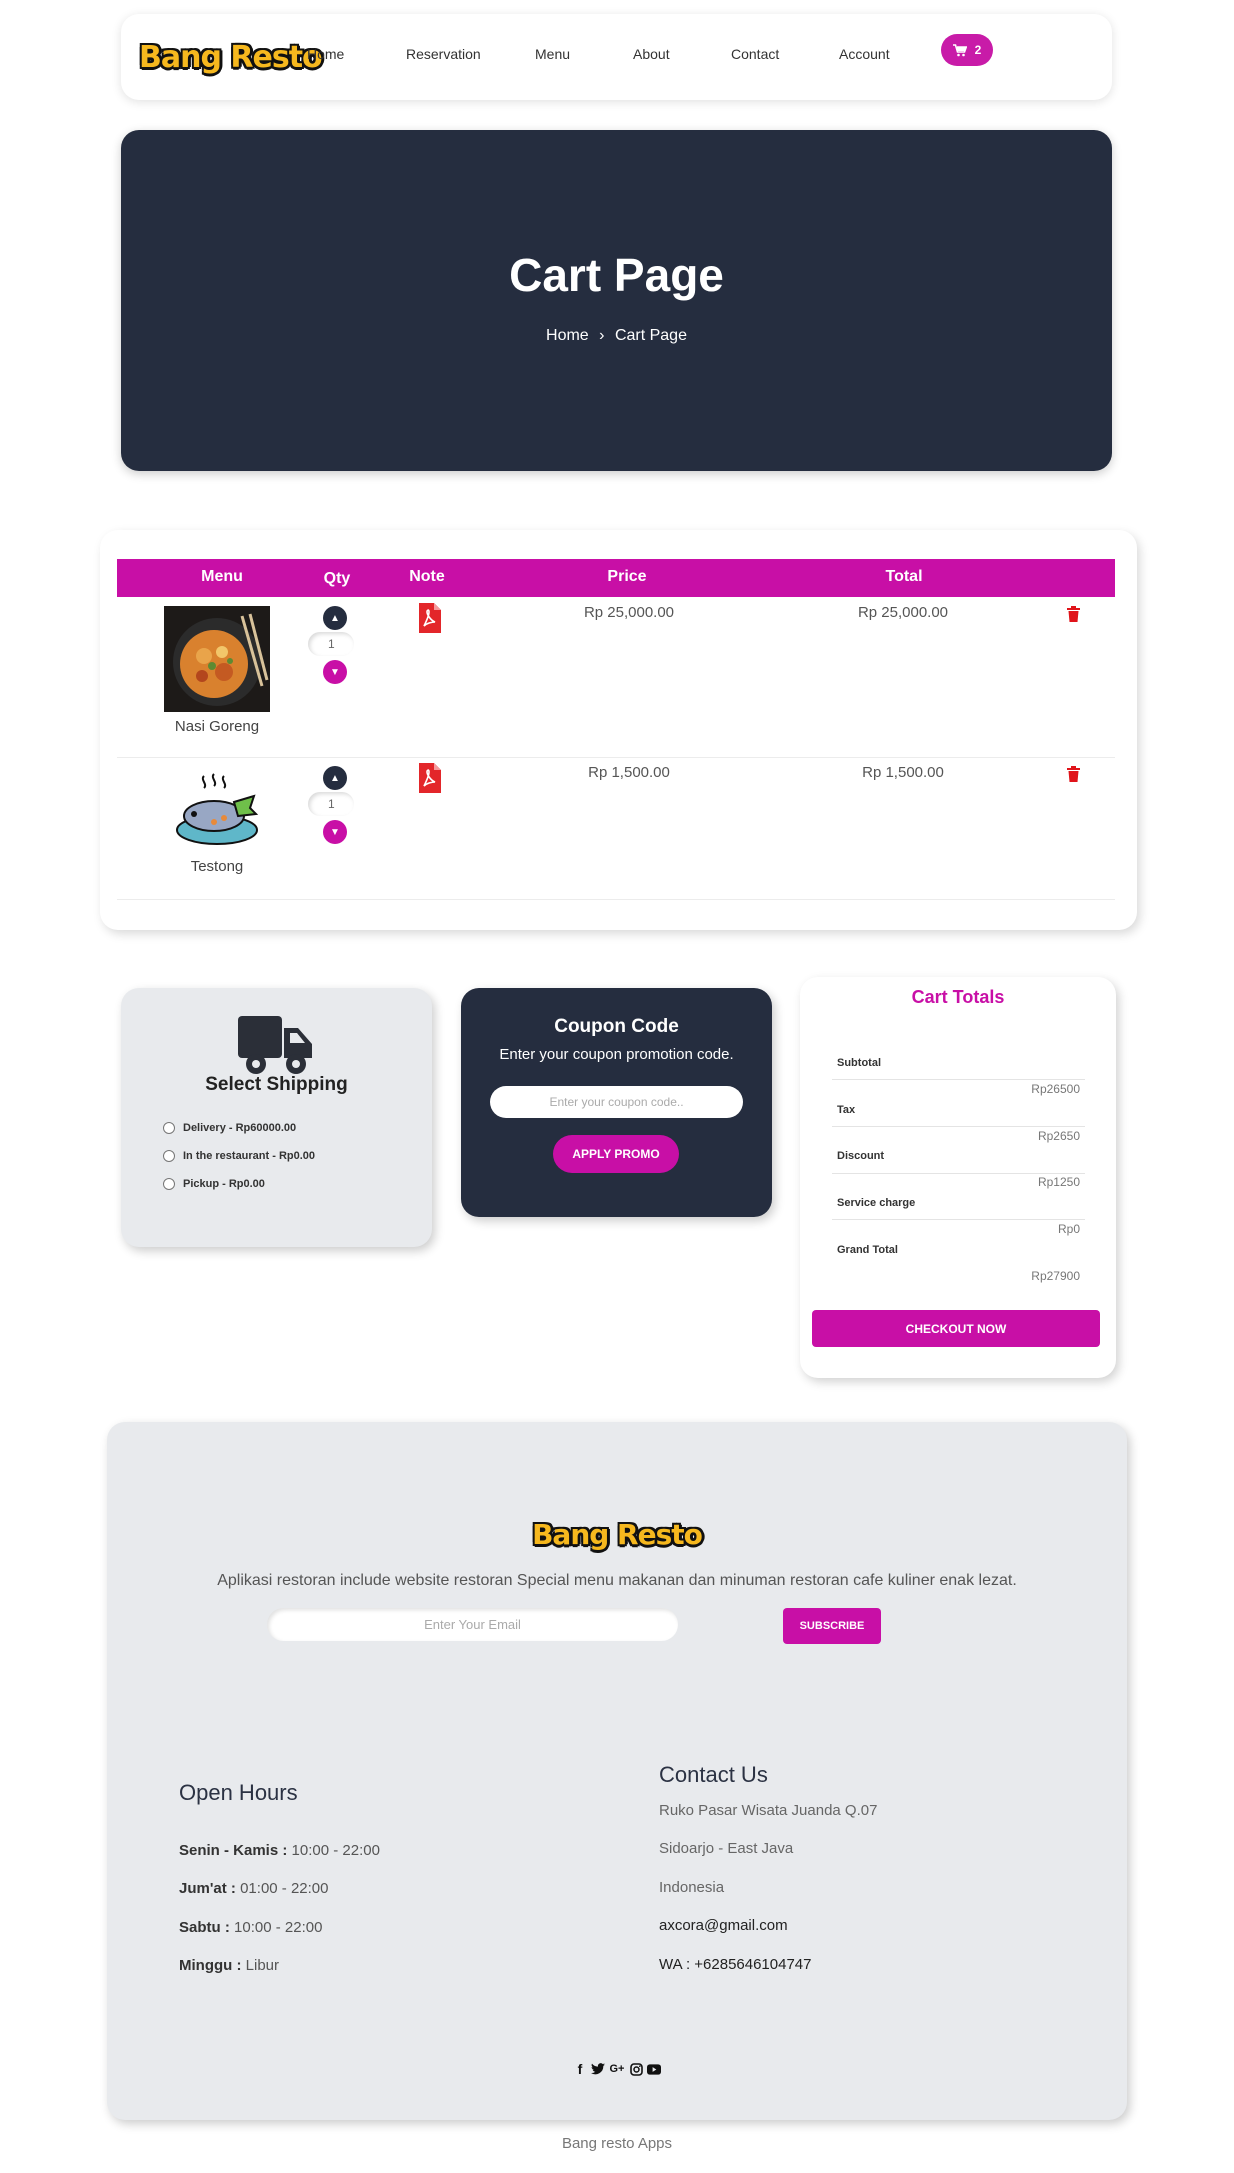 The image size is (1234, 2173). I want to click on row-divider, so click(616, 757).